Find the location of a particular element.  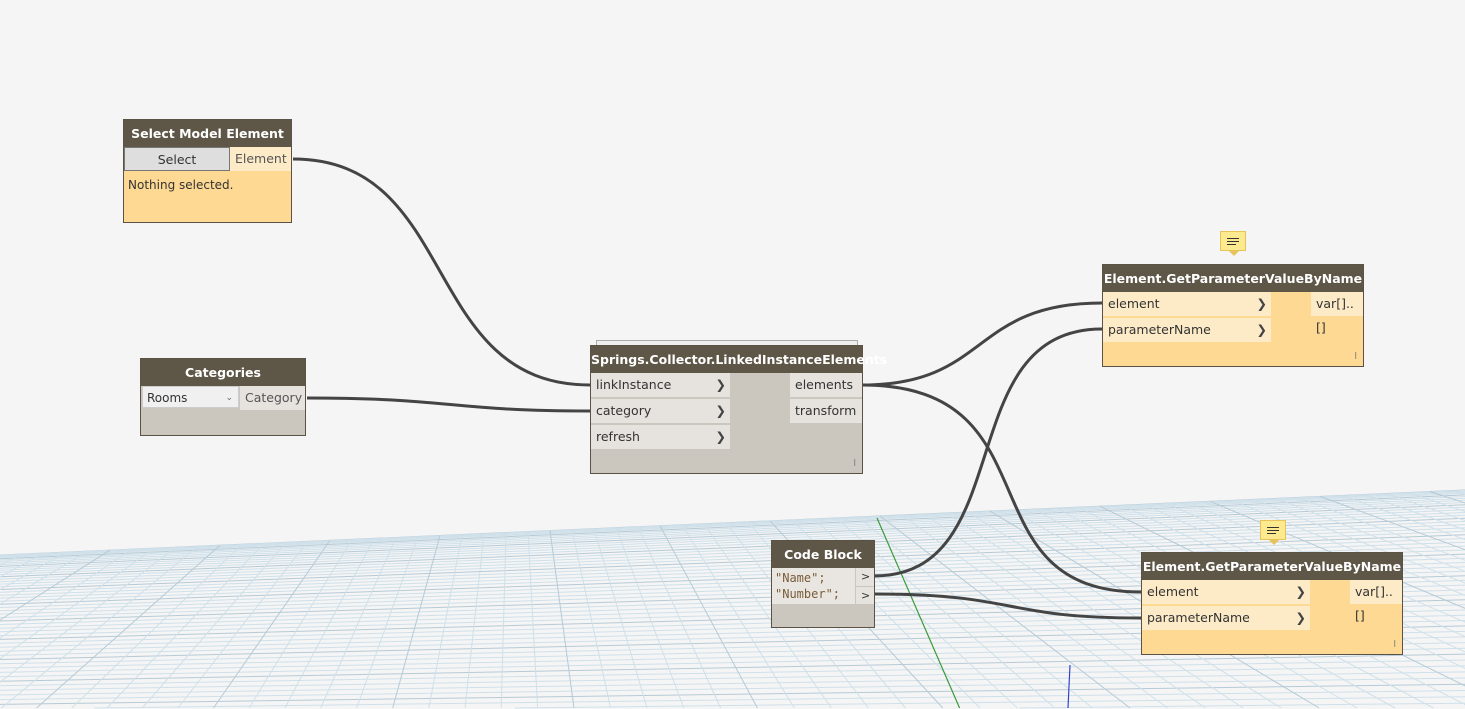

node-title: Categories is located at coordinates (223, 372).